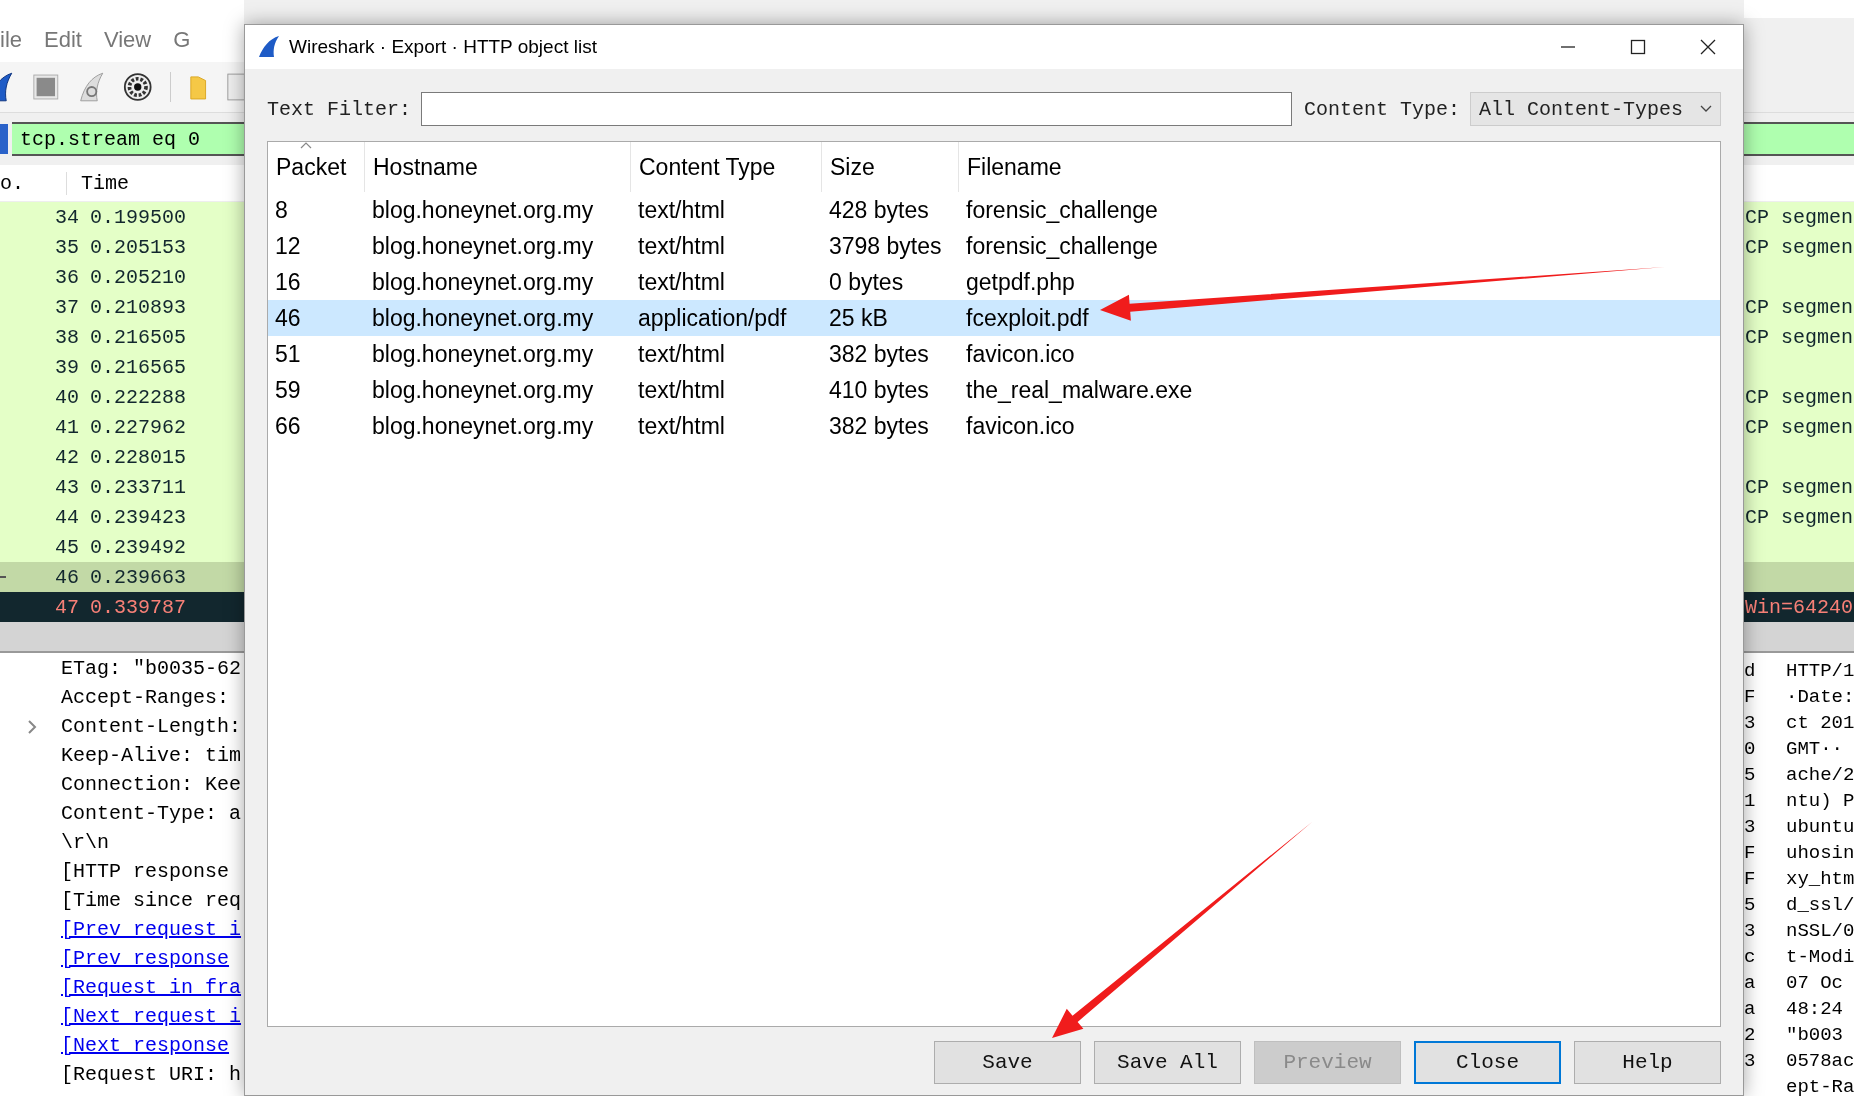  What do you see at coordinates (1820, 723) in the screenshot?
I see `ascii-text: ct 201` at bounding box center [1820, 723].